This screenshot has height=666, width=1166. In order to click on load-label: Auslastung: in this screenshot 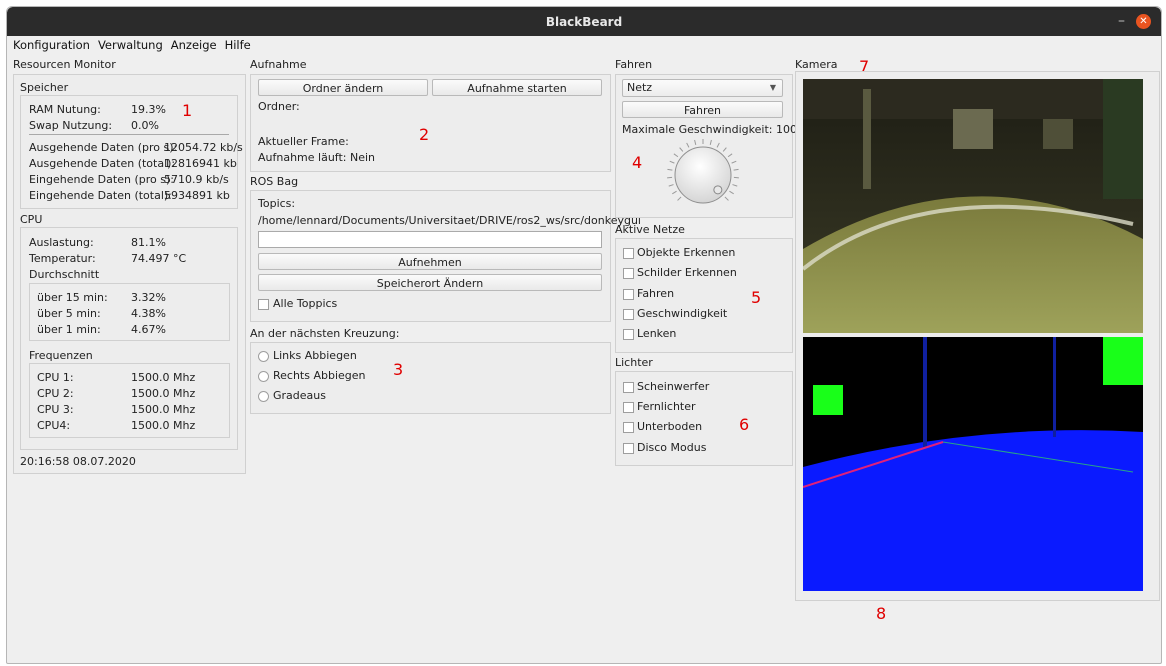, I will do `click(61, 242)`.